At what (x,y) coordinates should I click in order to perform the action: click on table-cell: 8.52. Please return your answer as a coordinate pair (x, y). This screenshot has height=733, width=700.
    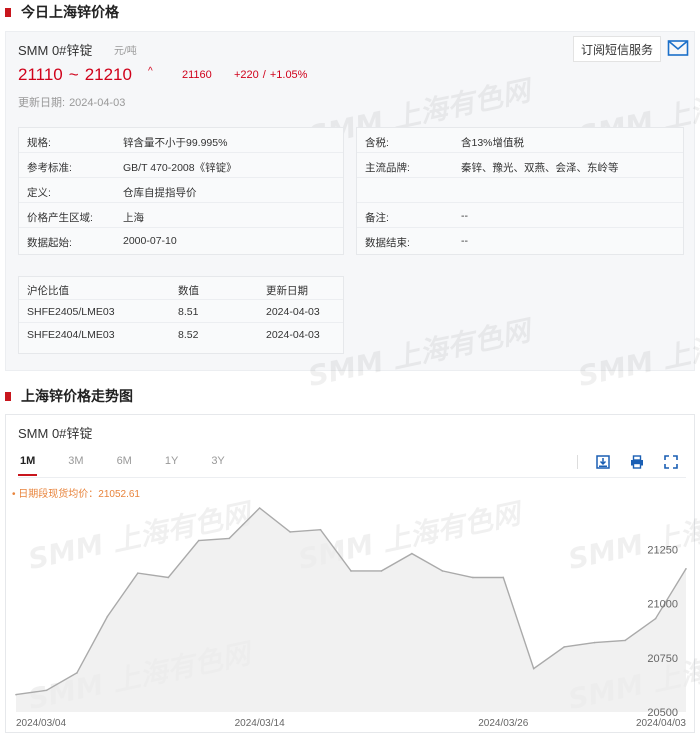
    Looking at the image, I should click on (188, 335).